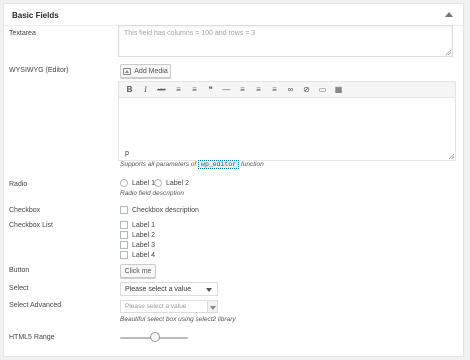 The image size is (470, 360). What do you see at coordinates (210, 89) in the screenshot?
I see `blockquote-icon: ❝` at bounding box center [210, 89].